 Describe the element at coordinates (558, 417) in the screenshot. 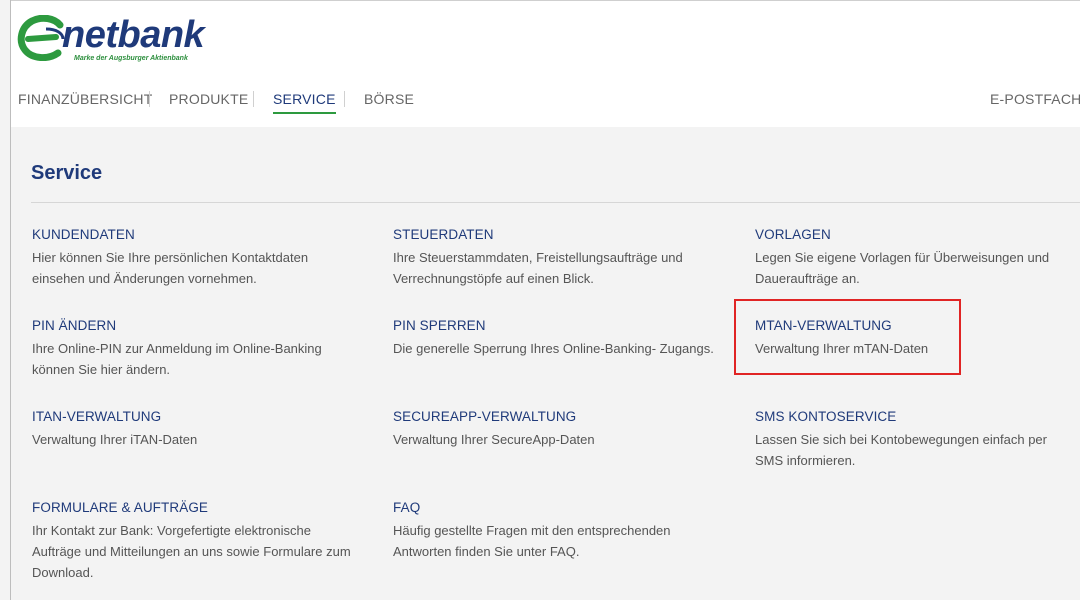

I see `service-link-secureapp-verwaltung: SECUREAPP-VERWALTUNG` at that location.